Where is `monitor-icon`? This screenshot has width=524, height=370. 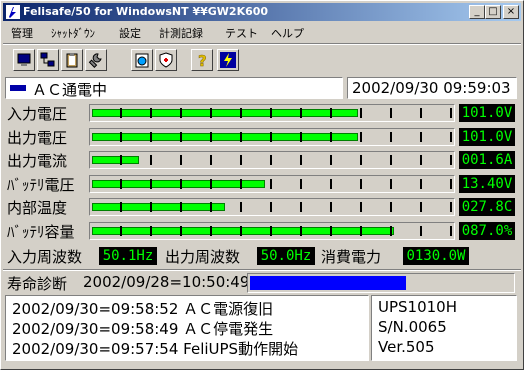 monitor-icon is located at coordinates (24, 59).